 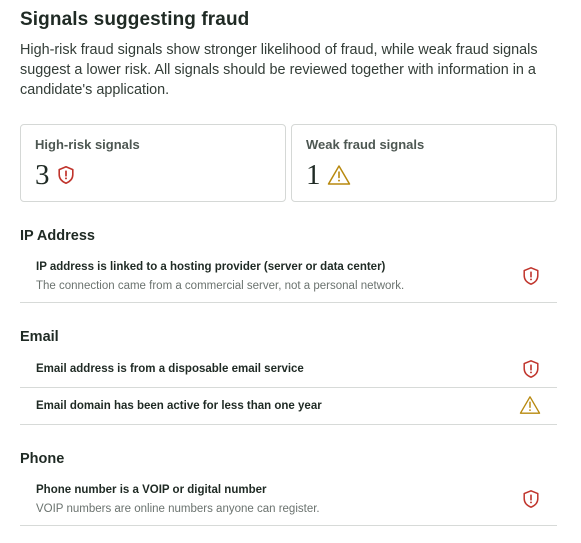 What do you see at coordinates (151, 490) in the screenshot?
I see `signal-title: Phone number is a VOIP or digital number` at bounding box center [151, 490].